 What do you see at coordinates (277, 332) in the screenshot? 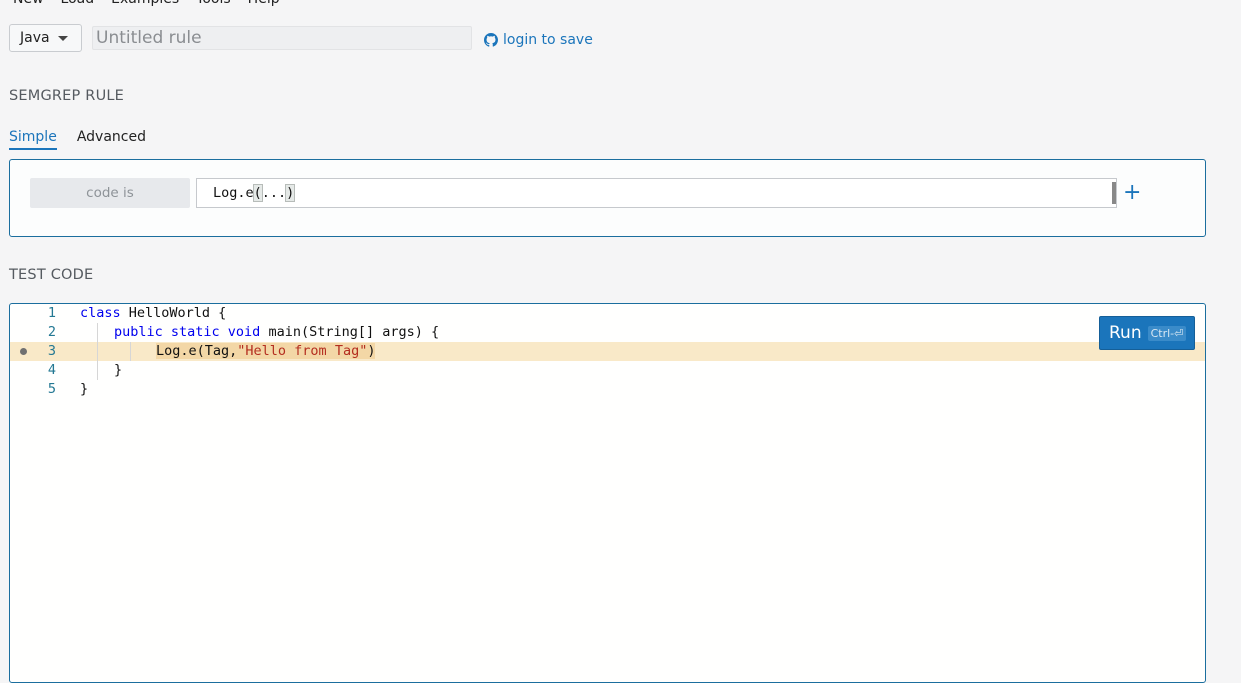
I see `line-content: public static void main(String[] args) {` at bounding box center [277, 332].